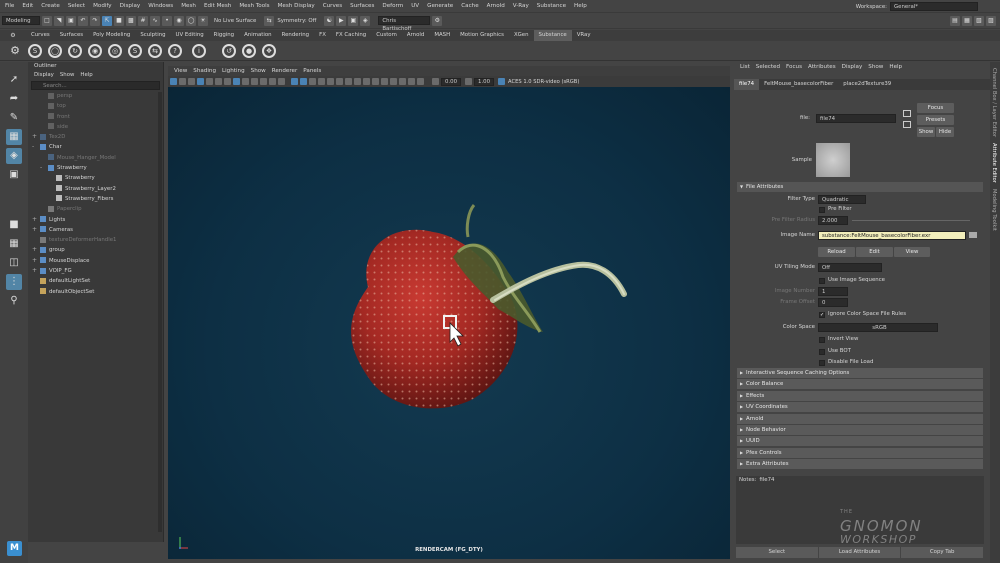  What do you see at coordinates (469, 81) in the screenshot?
I see `gamma-icon` at bounding box center [469, 81].